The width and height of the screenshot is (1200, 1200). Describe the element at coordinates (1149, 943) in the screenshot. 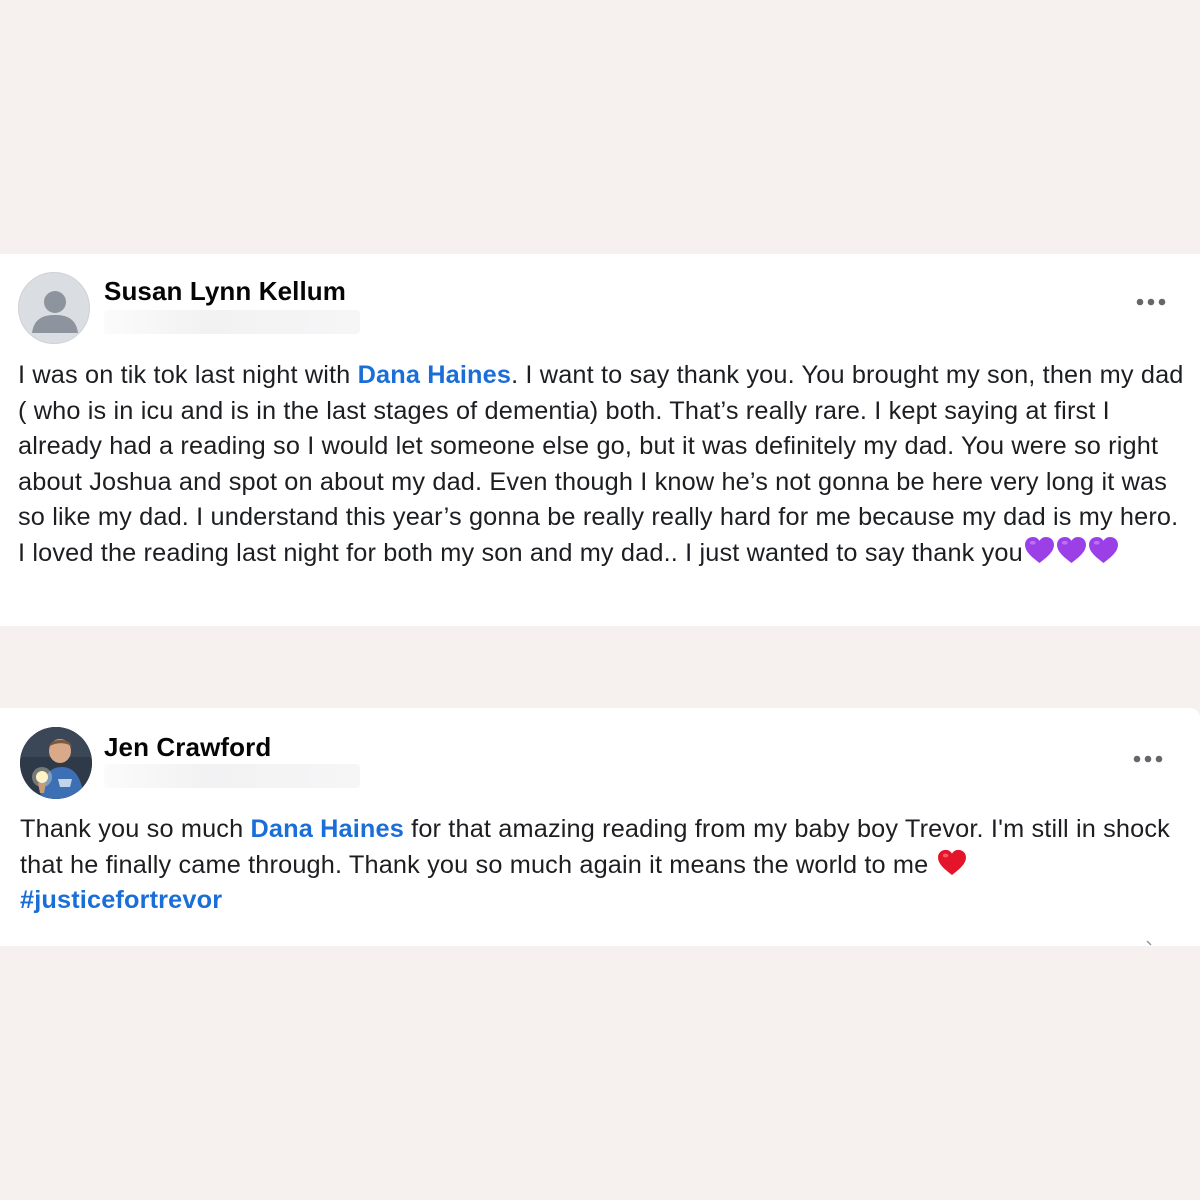

I see `scroll-indicator-icon` at that location.